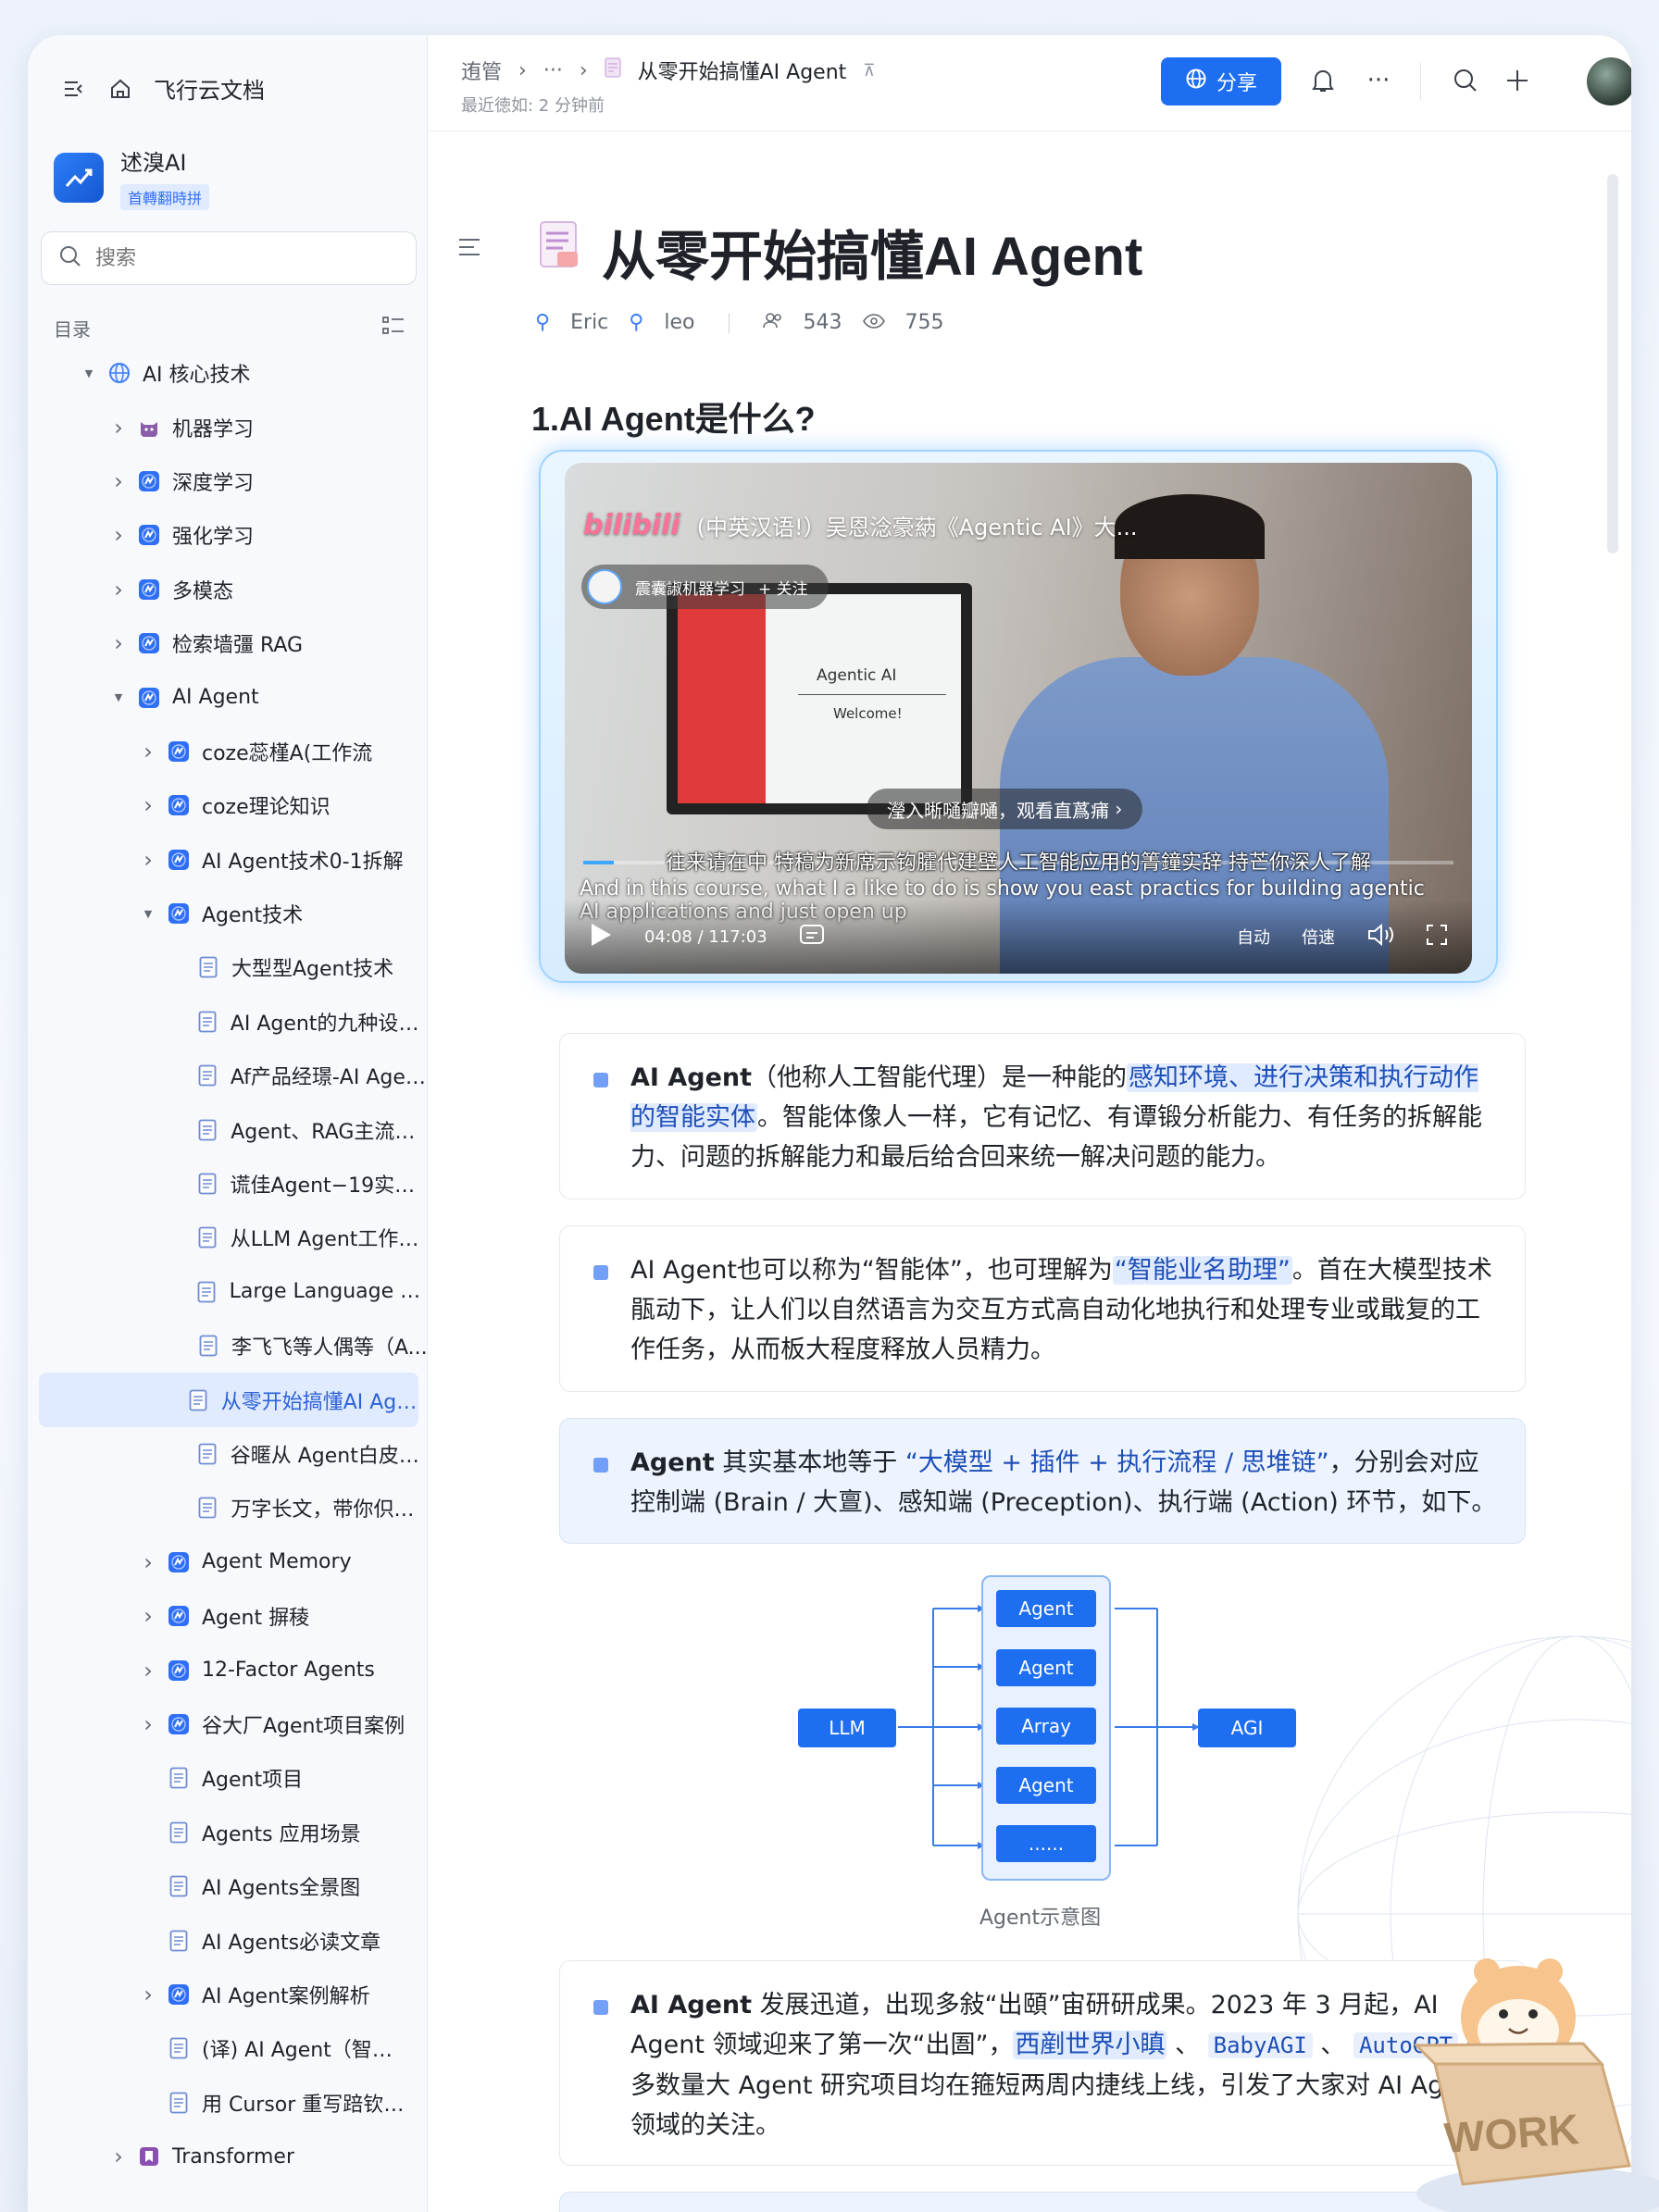  What do you see at coordinates (1005, 809) in the screenshot?
I see `open-app-hint: 瀅入晰嗵瓣嗵，观看直蔿痡 ›` at bounding box center [1005, 809].